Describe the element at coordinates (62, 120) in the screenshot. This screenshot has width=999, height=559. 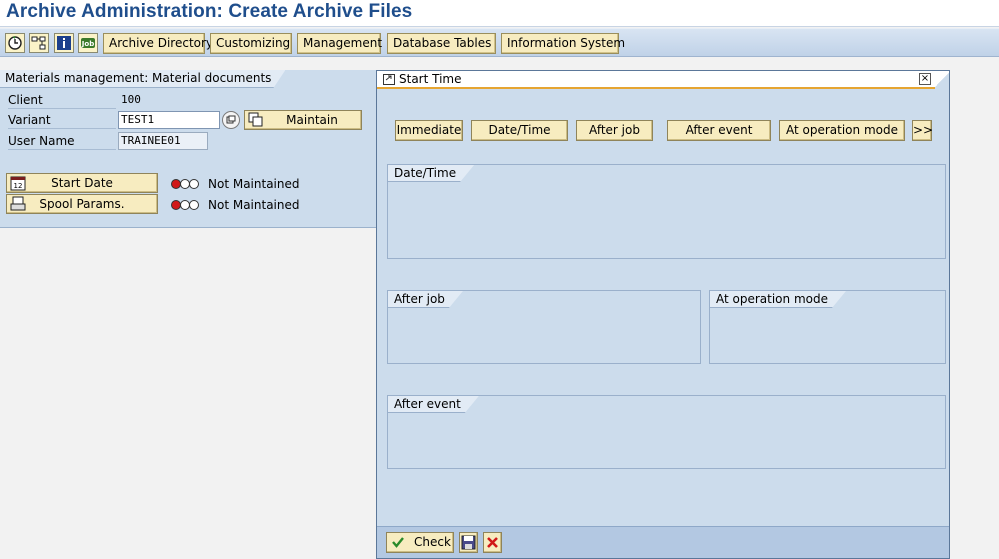
I see `variant-label: Variant` at that location.